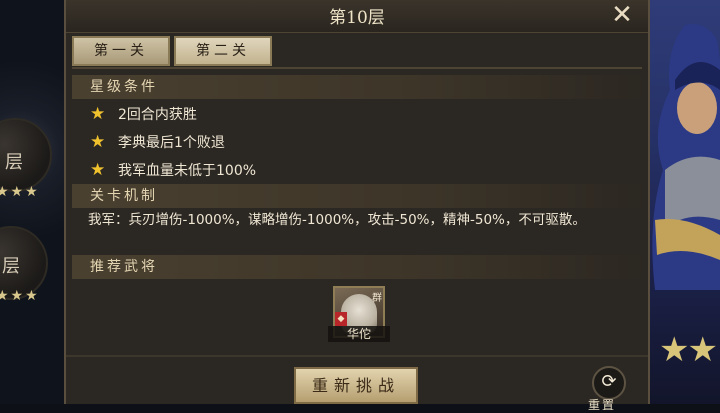 This screenshot has width=720, height=413. I want to click on condition-item: ★ 我军血量未低于100%, so click(173, 170).